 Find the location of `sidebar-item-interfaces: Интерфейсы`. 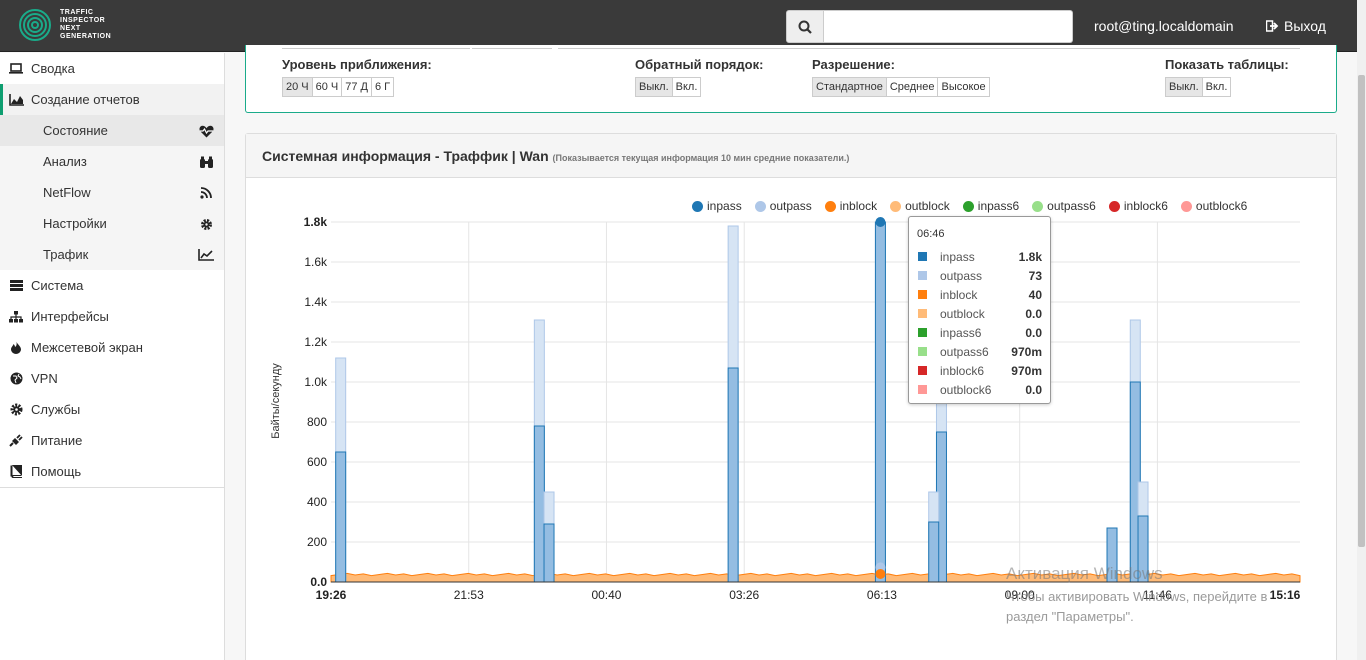

sidebar-item-interfaces: Интерфейсы is located at coordinates (112, 316).